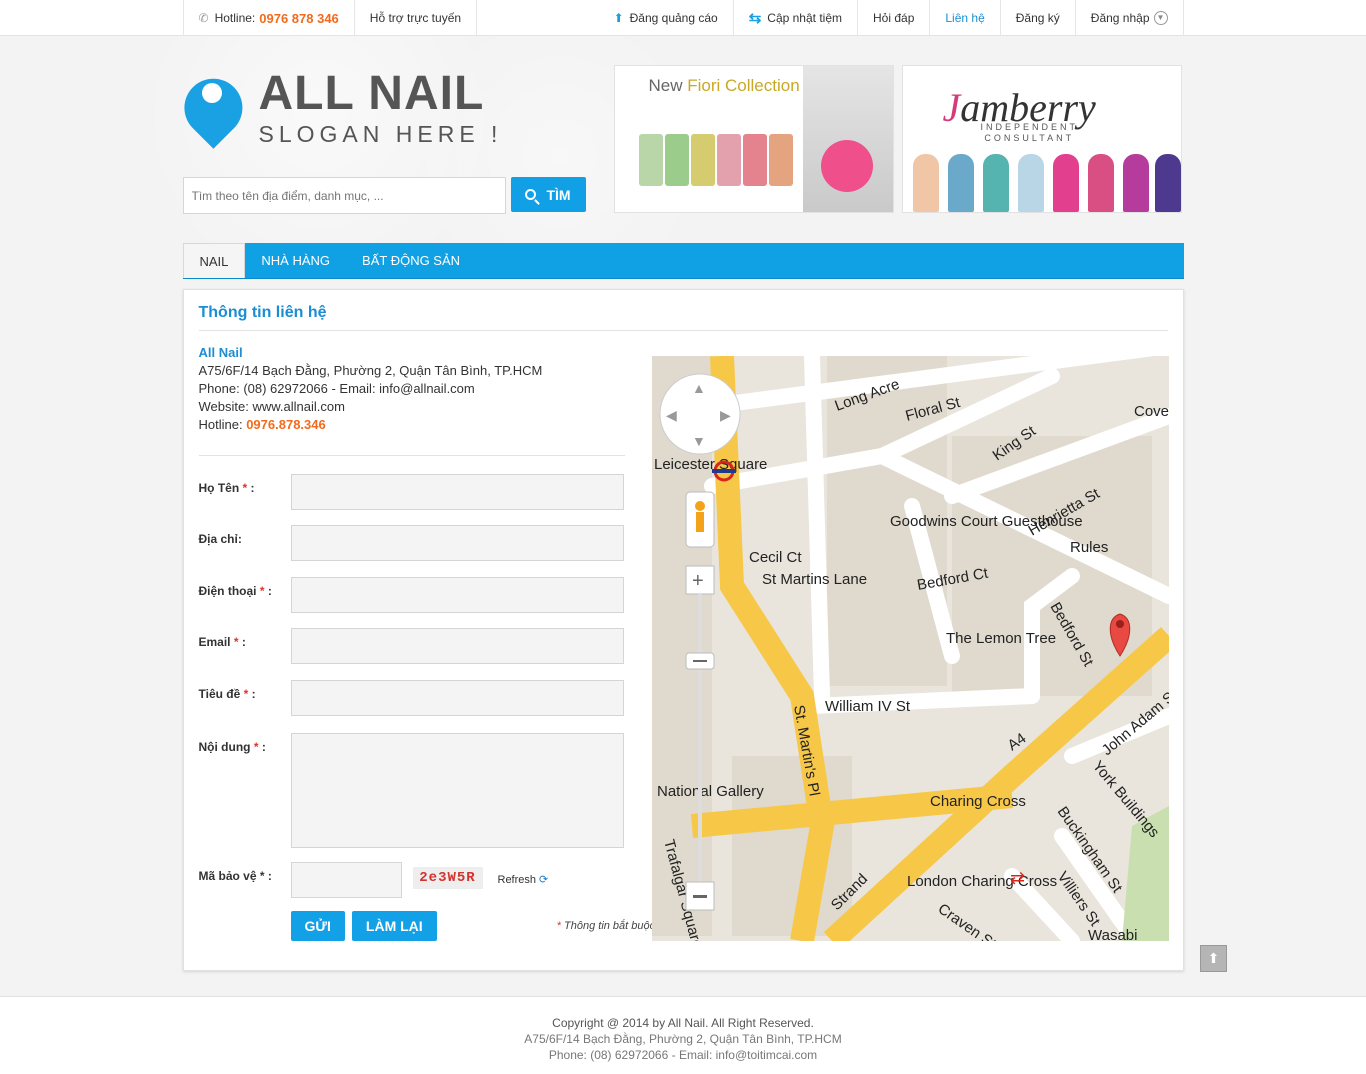  I want to click on phone-field, so click(457, 595).